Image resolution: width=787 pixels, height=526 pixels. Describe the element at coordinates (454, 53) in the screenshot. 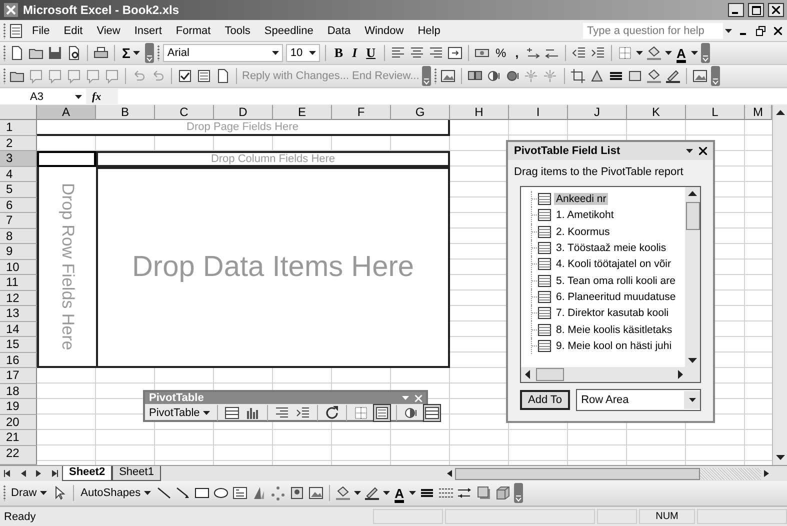

I see `merge-center-icon` at that location.